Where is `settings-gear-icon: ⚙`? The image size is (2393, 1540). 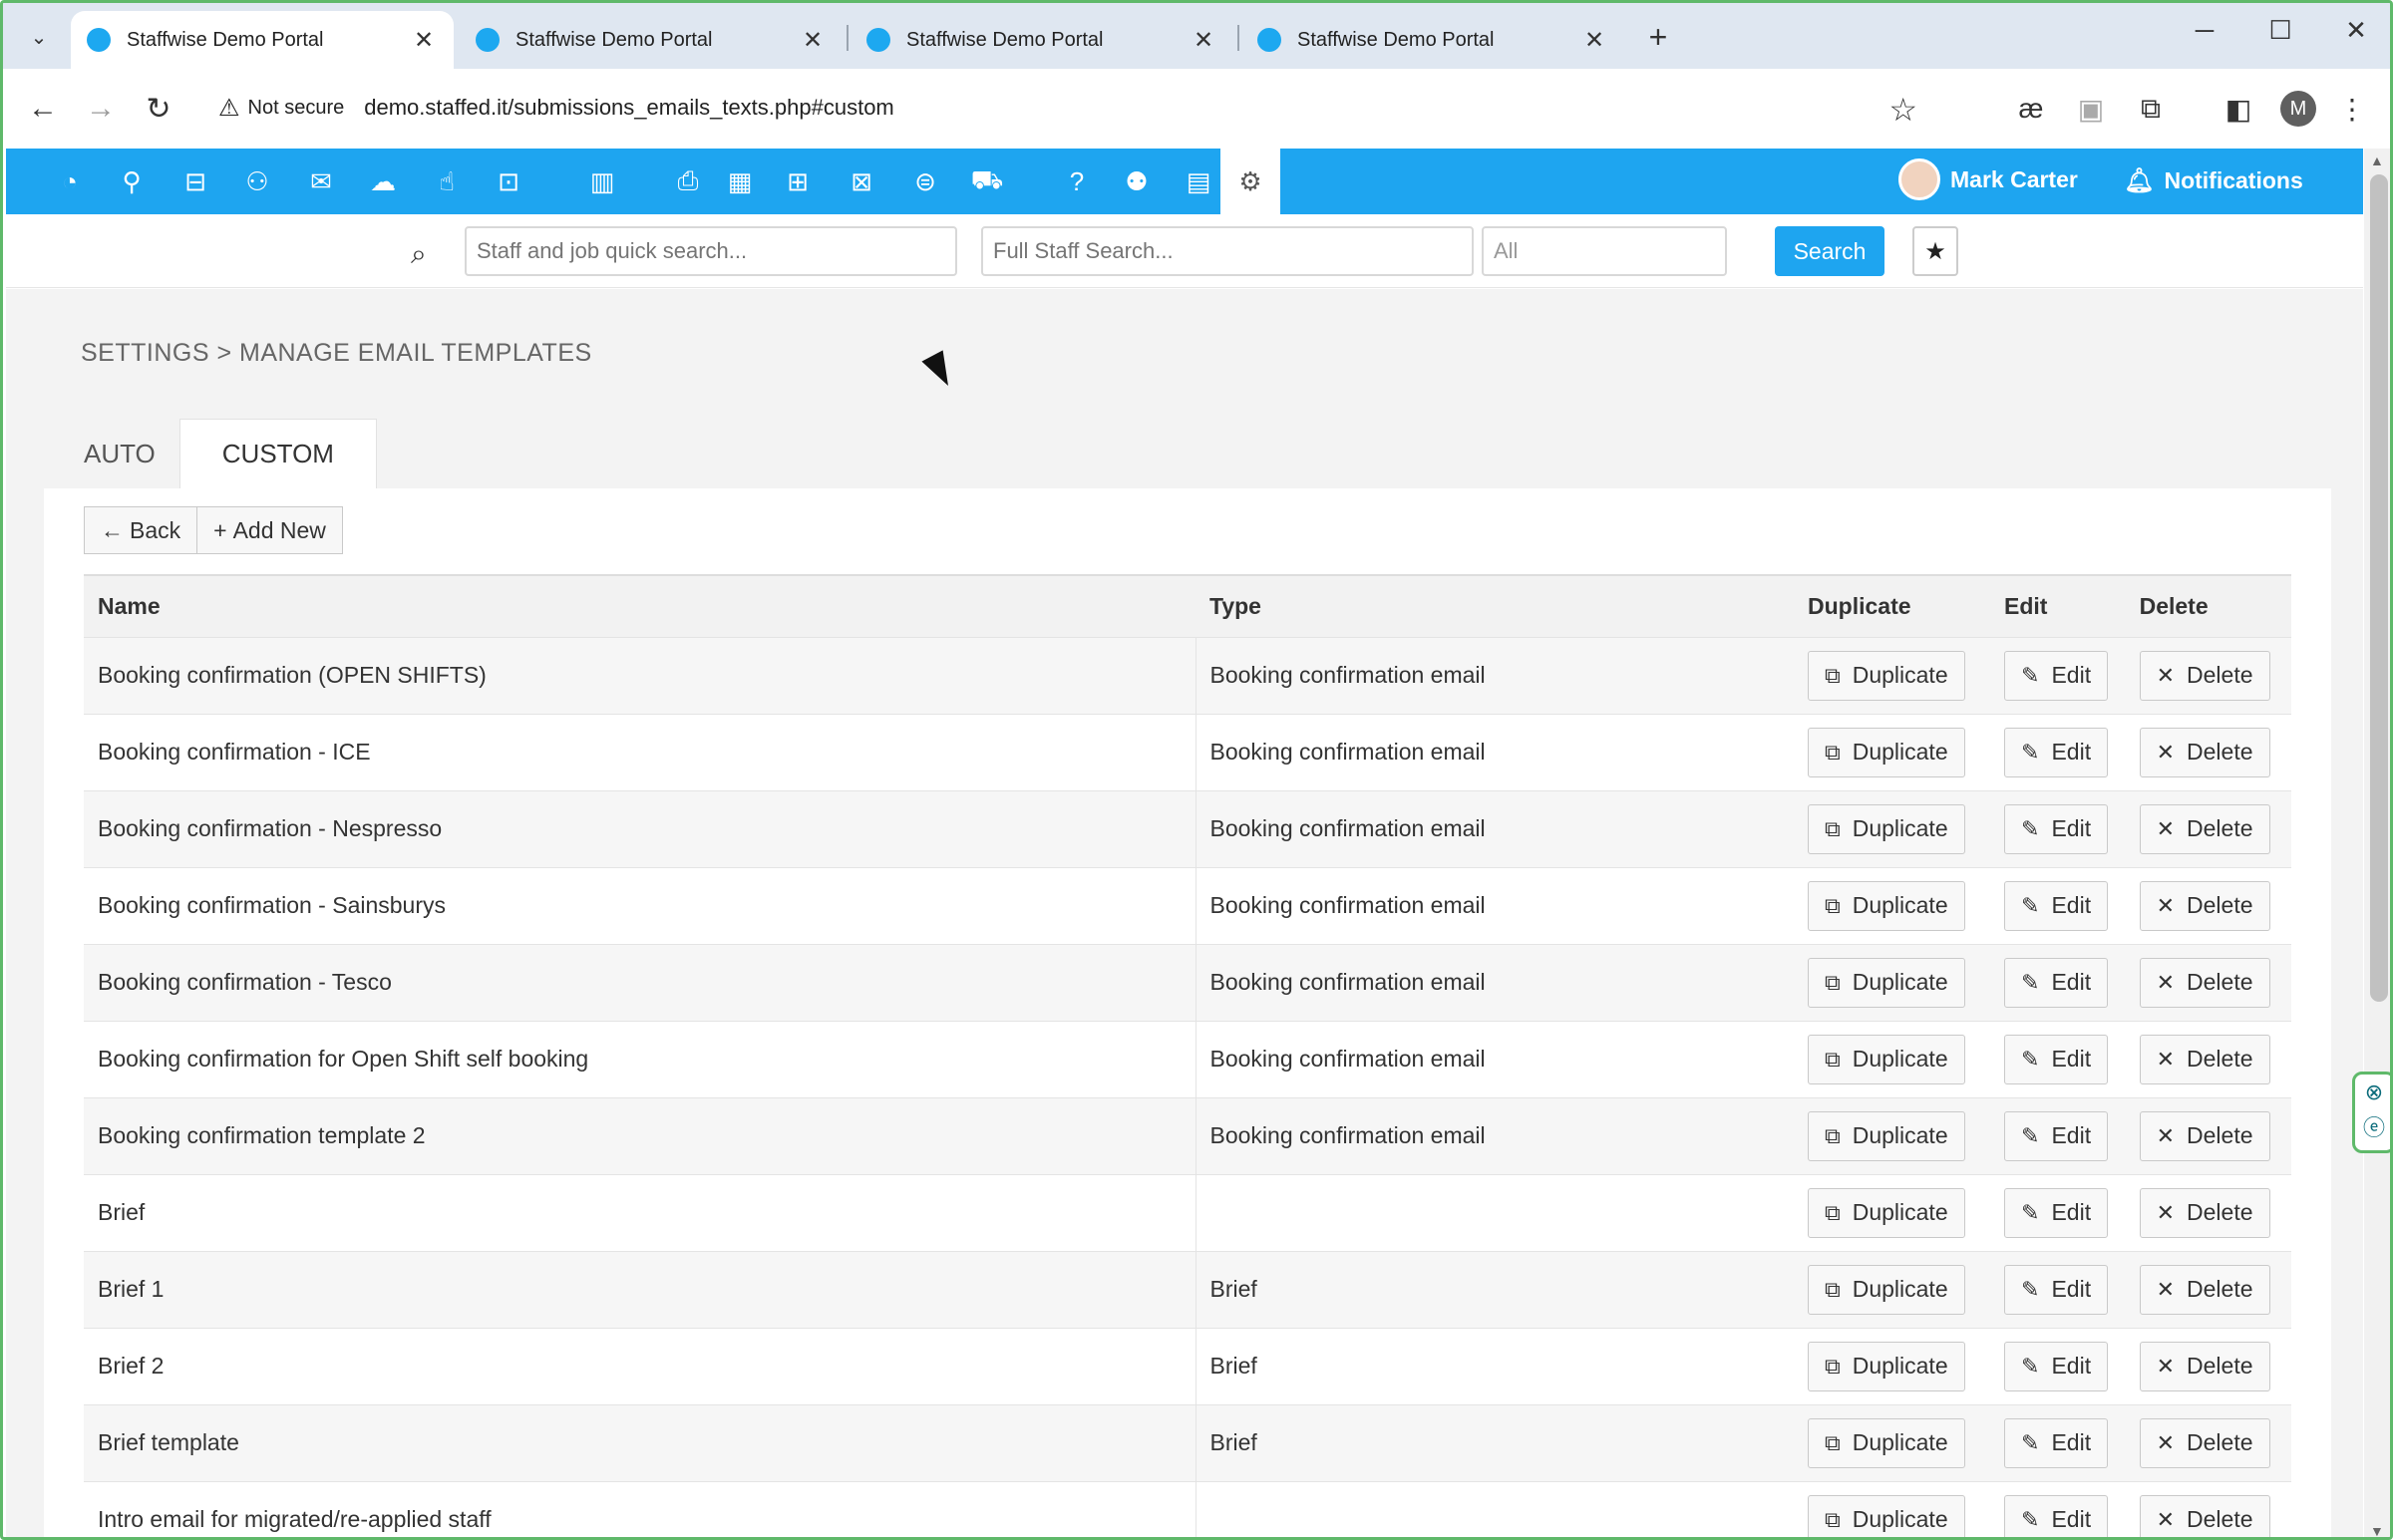
settings-gear-icon: ⚙ is located at coordinates (1250, 182).